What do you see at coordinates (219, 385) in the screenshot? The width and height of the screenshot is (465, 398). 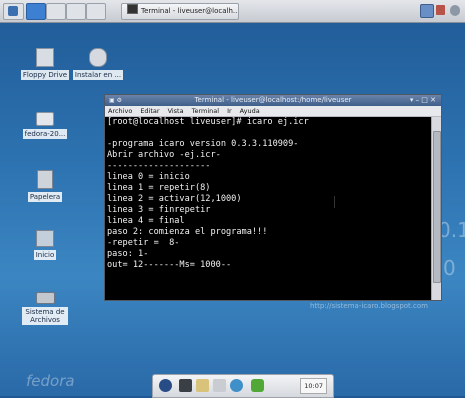 I see `files-launcher-icon` at bounding box center [219, 385].